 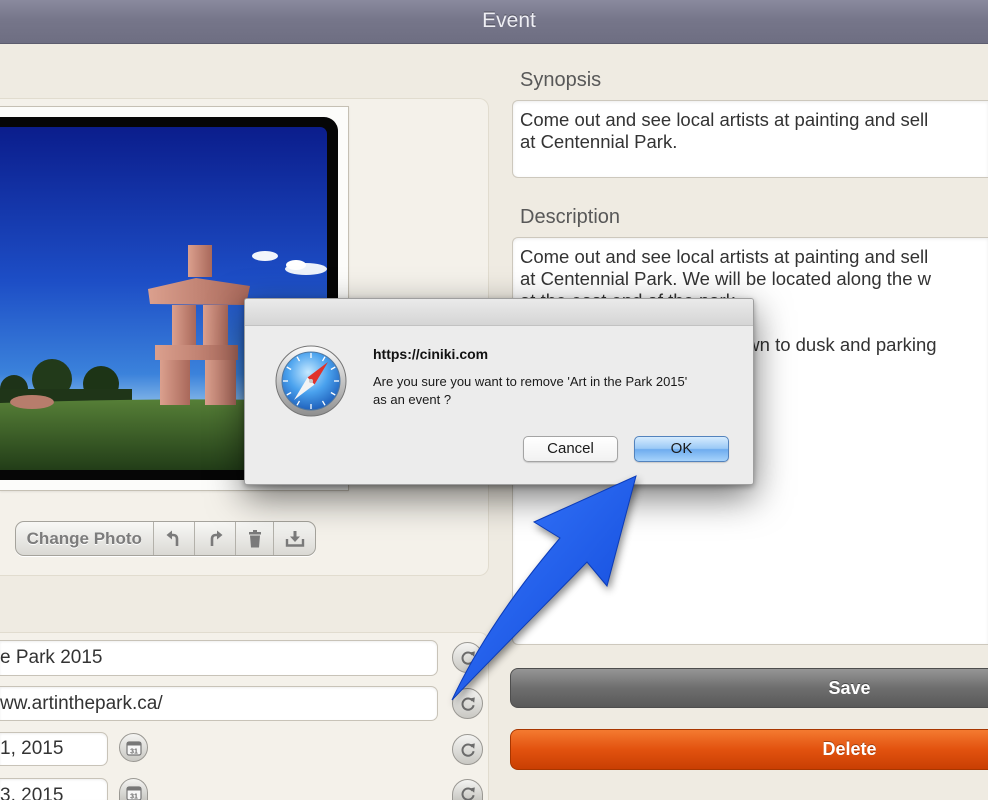 I want to click on download-photo-button, so click(x=294, y=538).